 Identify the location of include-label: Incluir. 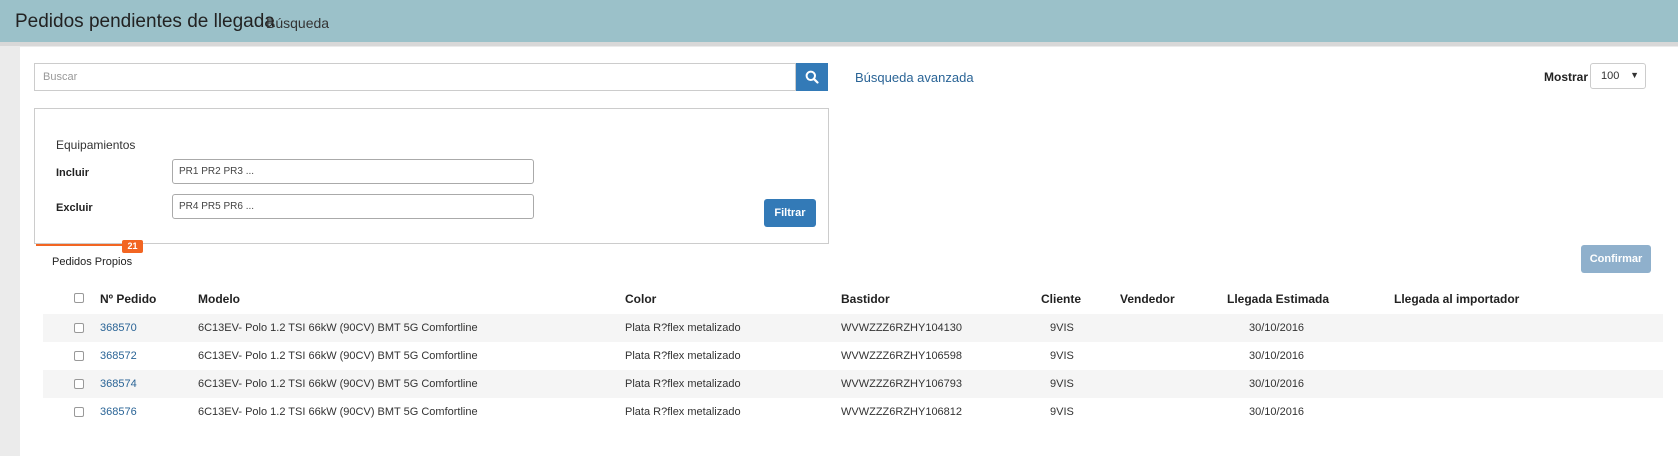
(73, 173).